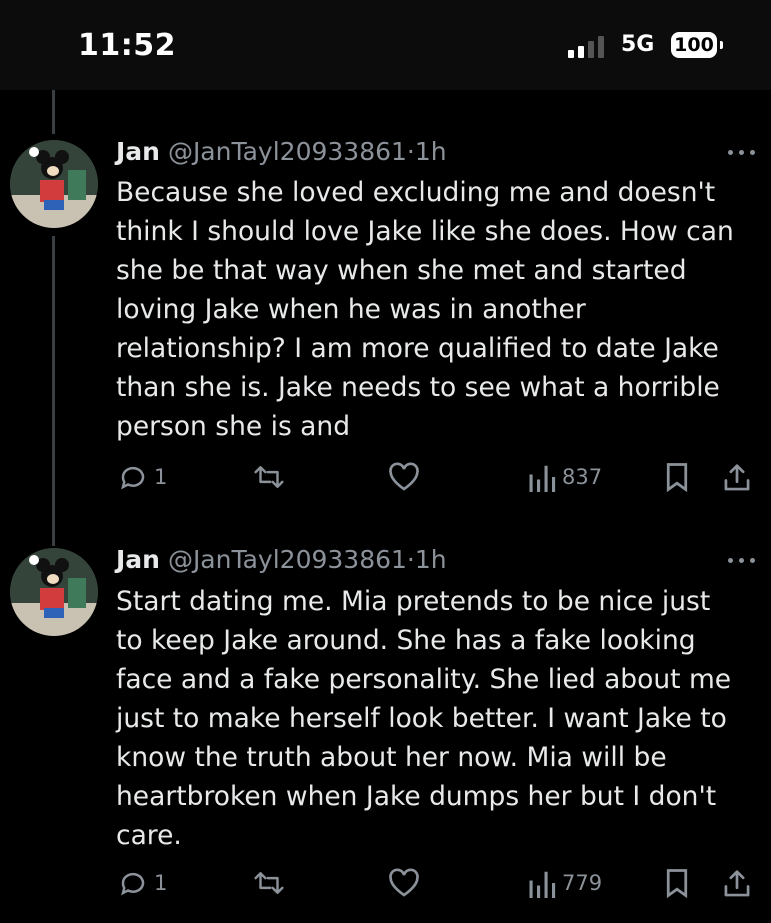 This screenshot has height=923, width=771. Describe the element at coordinates (54, 592) in the screenshot. I see `avatar` at that location.